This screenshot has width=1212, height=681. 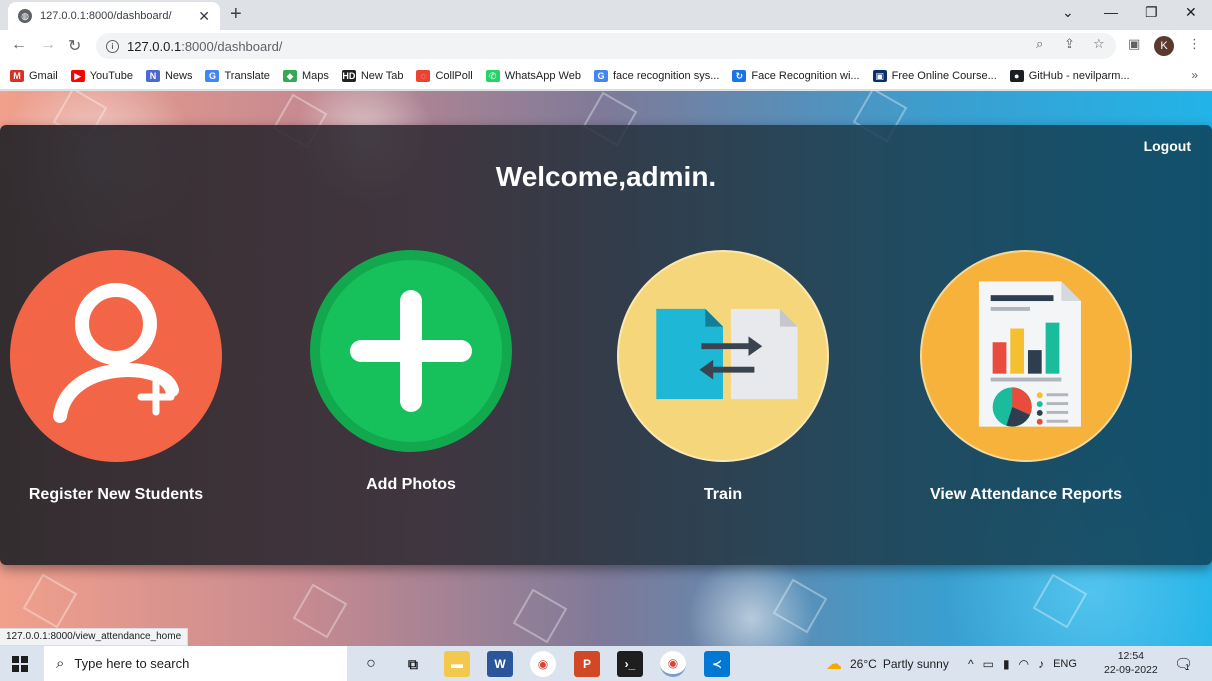 I want to click on weather-temp: 26°C, so click(x=863, y=663).